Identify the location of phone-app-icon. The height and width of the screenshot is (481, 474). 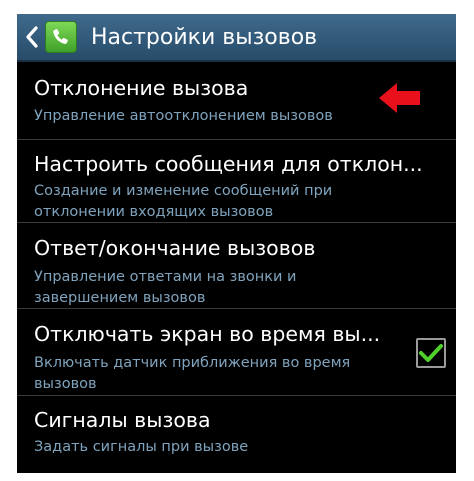
(61, 37).